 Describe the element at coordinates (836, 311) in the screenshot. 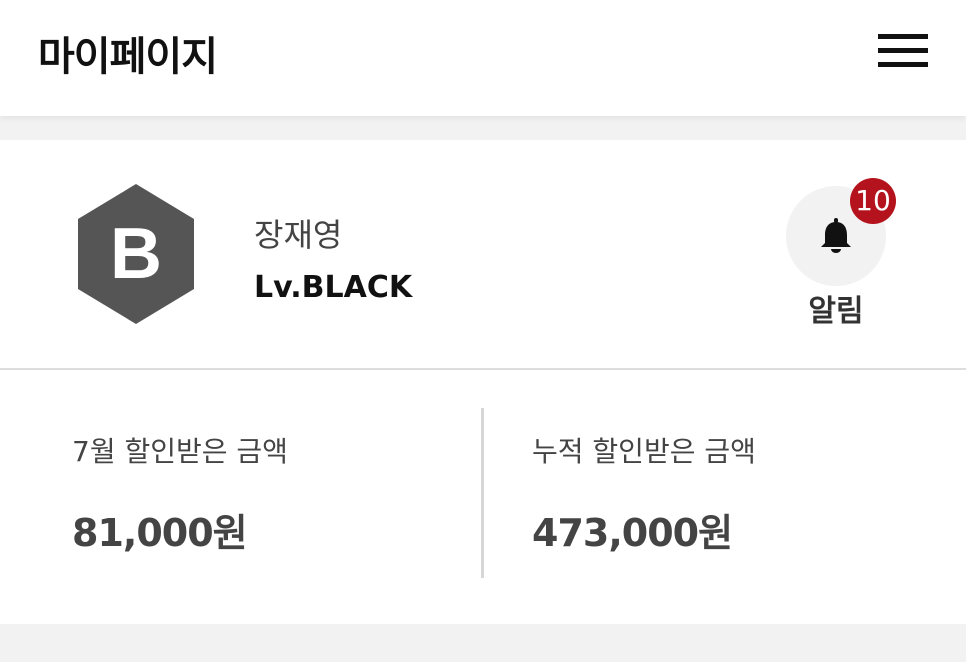

I see `notification-label: 알림` at that location.